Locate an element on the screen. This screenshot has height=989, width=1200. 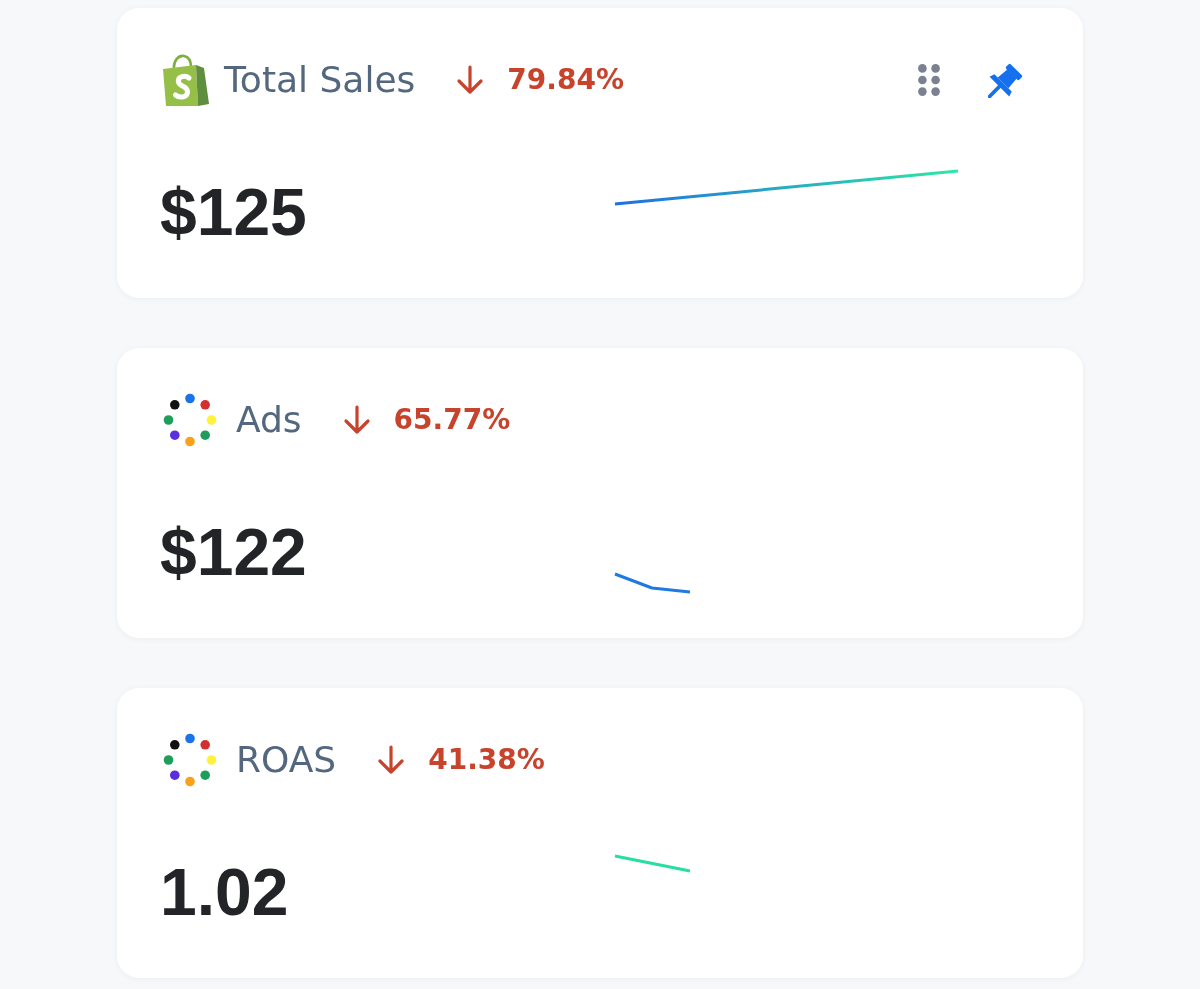
card-title: Ads is located at coordinates (269, 420).